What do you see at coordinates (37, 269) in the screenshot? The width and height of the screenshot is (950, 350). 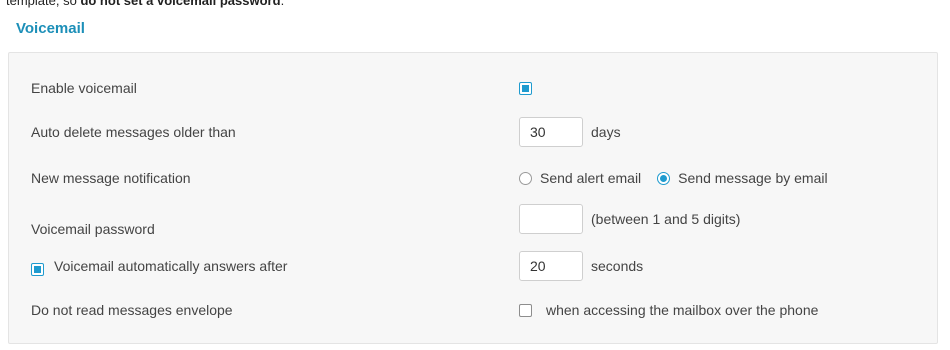 I see `auto-answer-checkbox` at bounding box center [37, 269].